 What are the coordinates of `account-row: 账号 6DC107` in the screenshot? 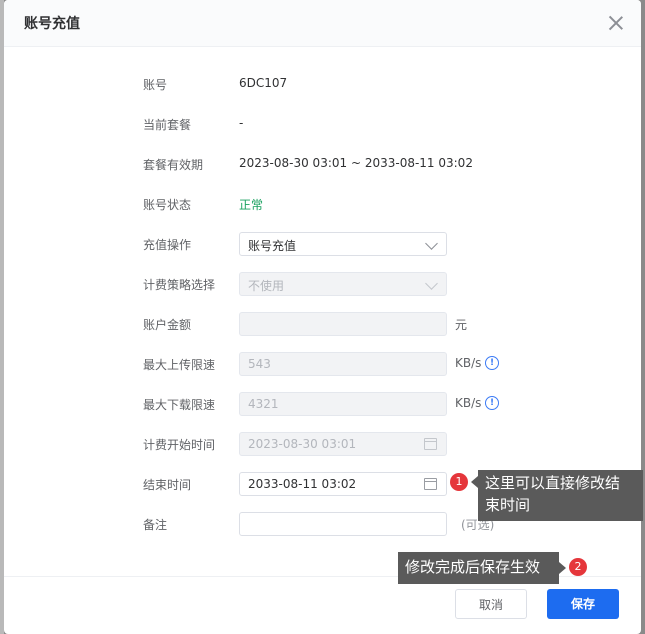 It's located at (322, 84).